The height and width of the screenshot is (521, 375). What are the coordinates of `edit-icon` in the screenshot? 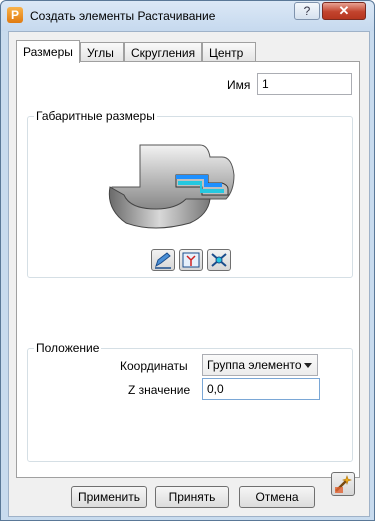 It's located at (163, 260).